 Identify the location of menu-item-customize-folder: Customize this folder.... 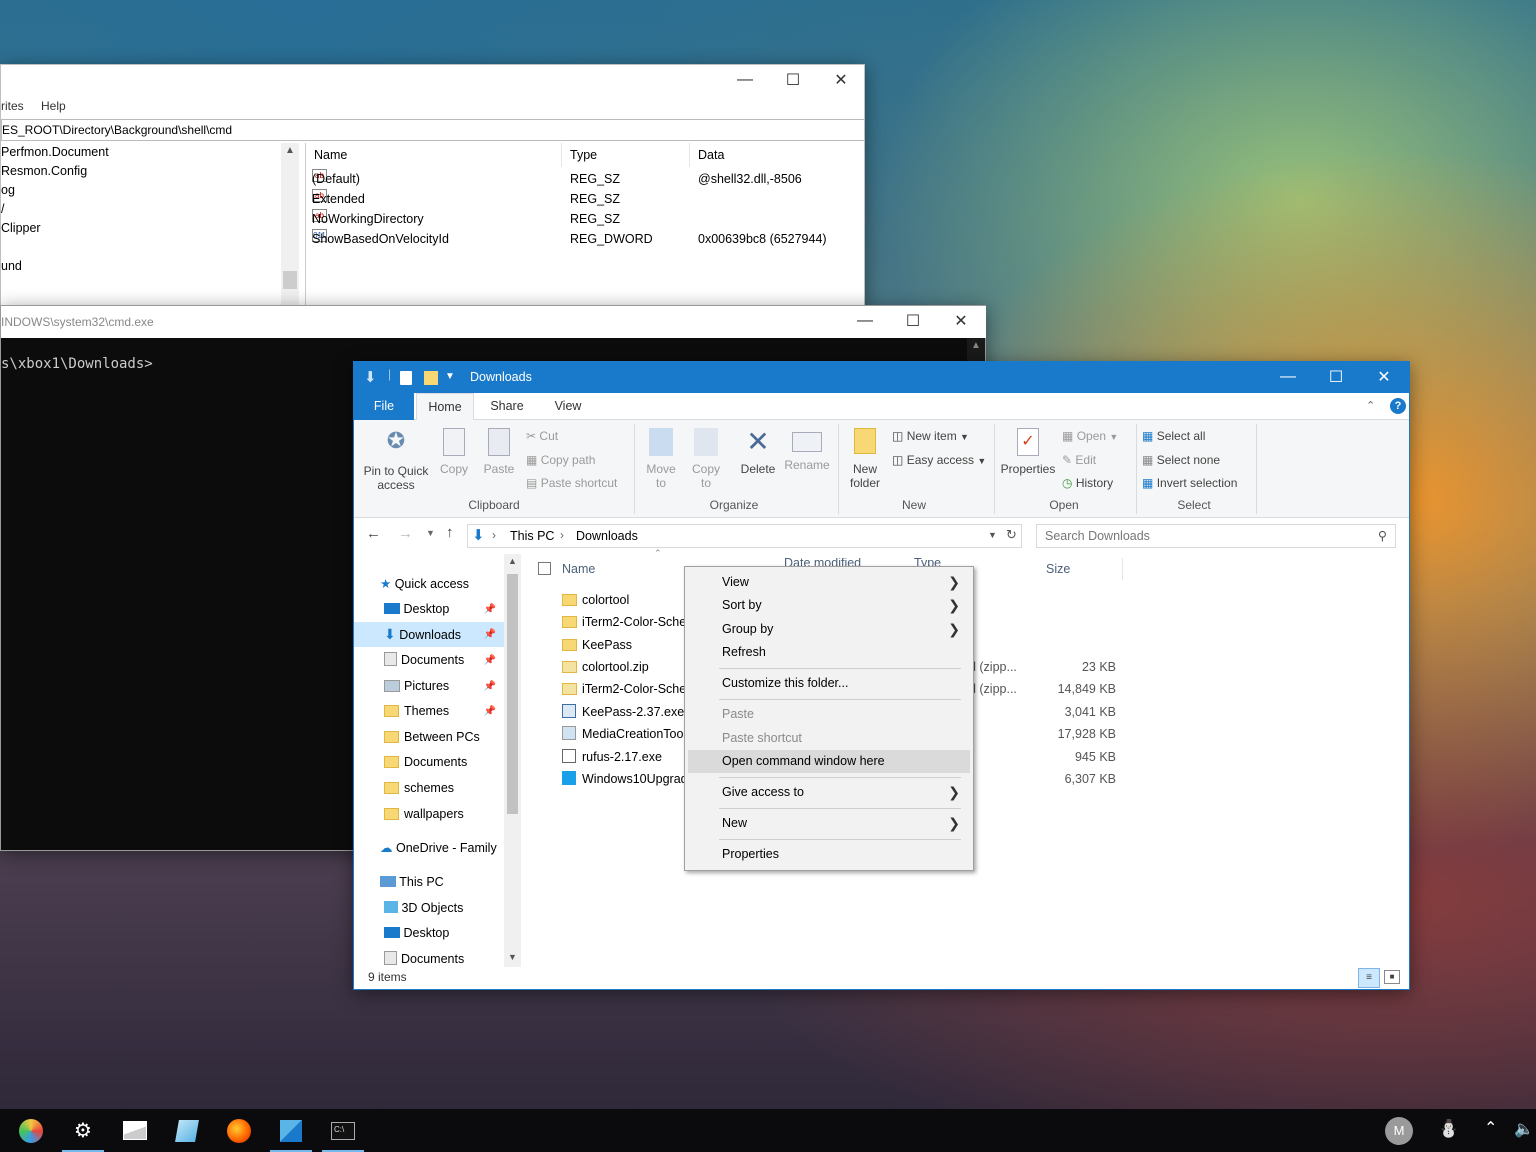
(829, 683).